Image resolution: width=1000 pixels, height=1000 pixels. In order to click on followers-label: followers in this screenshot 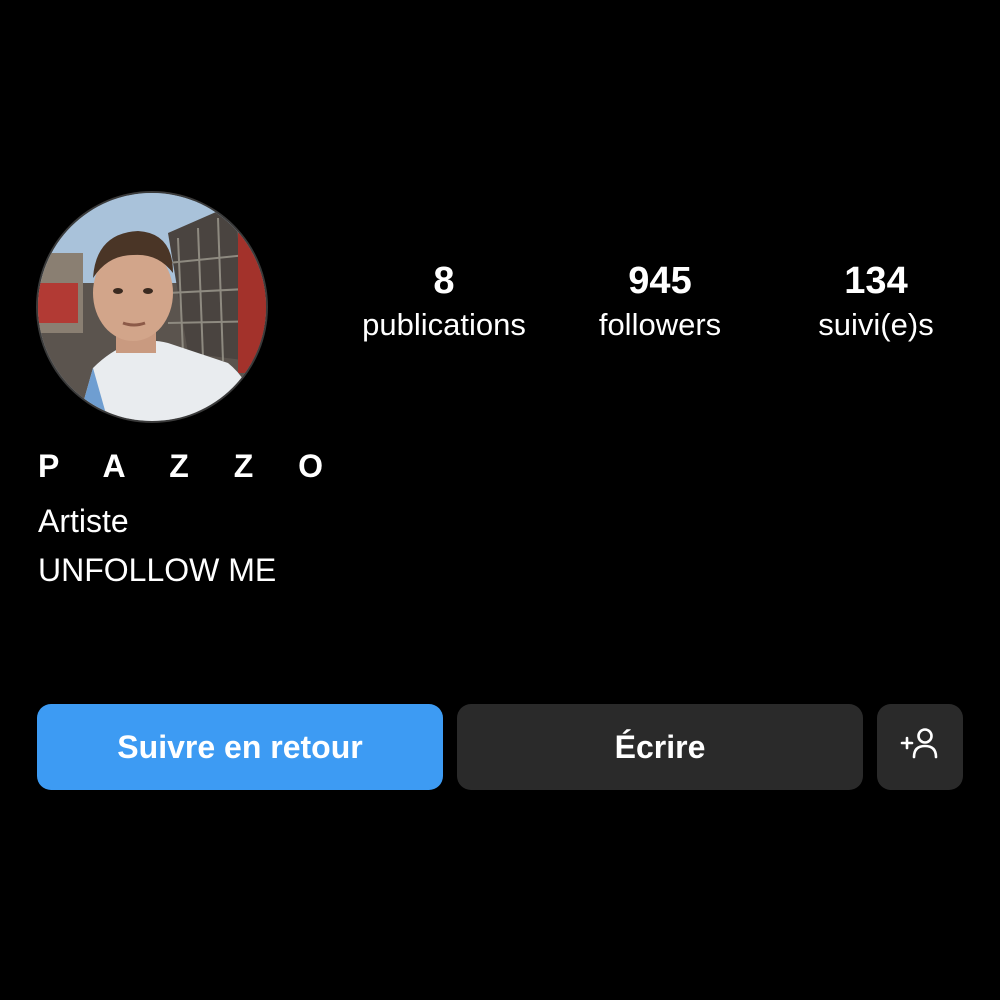, I will do `click(660, 324)`.